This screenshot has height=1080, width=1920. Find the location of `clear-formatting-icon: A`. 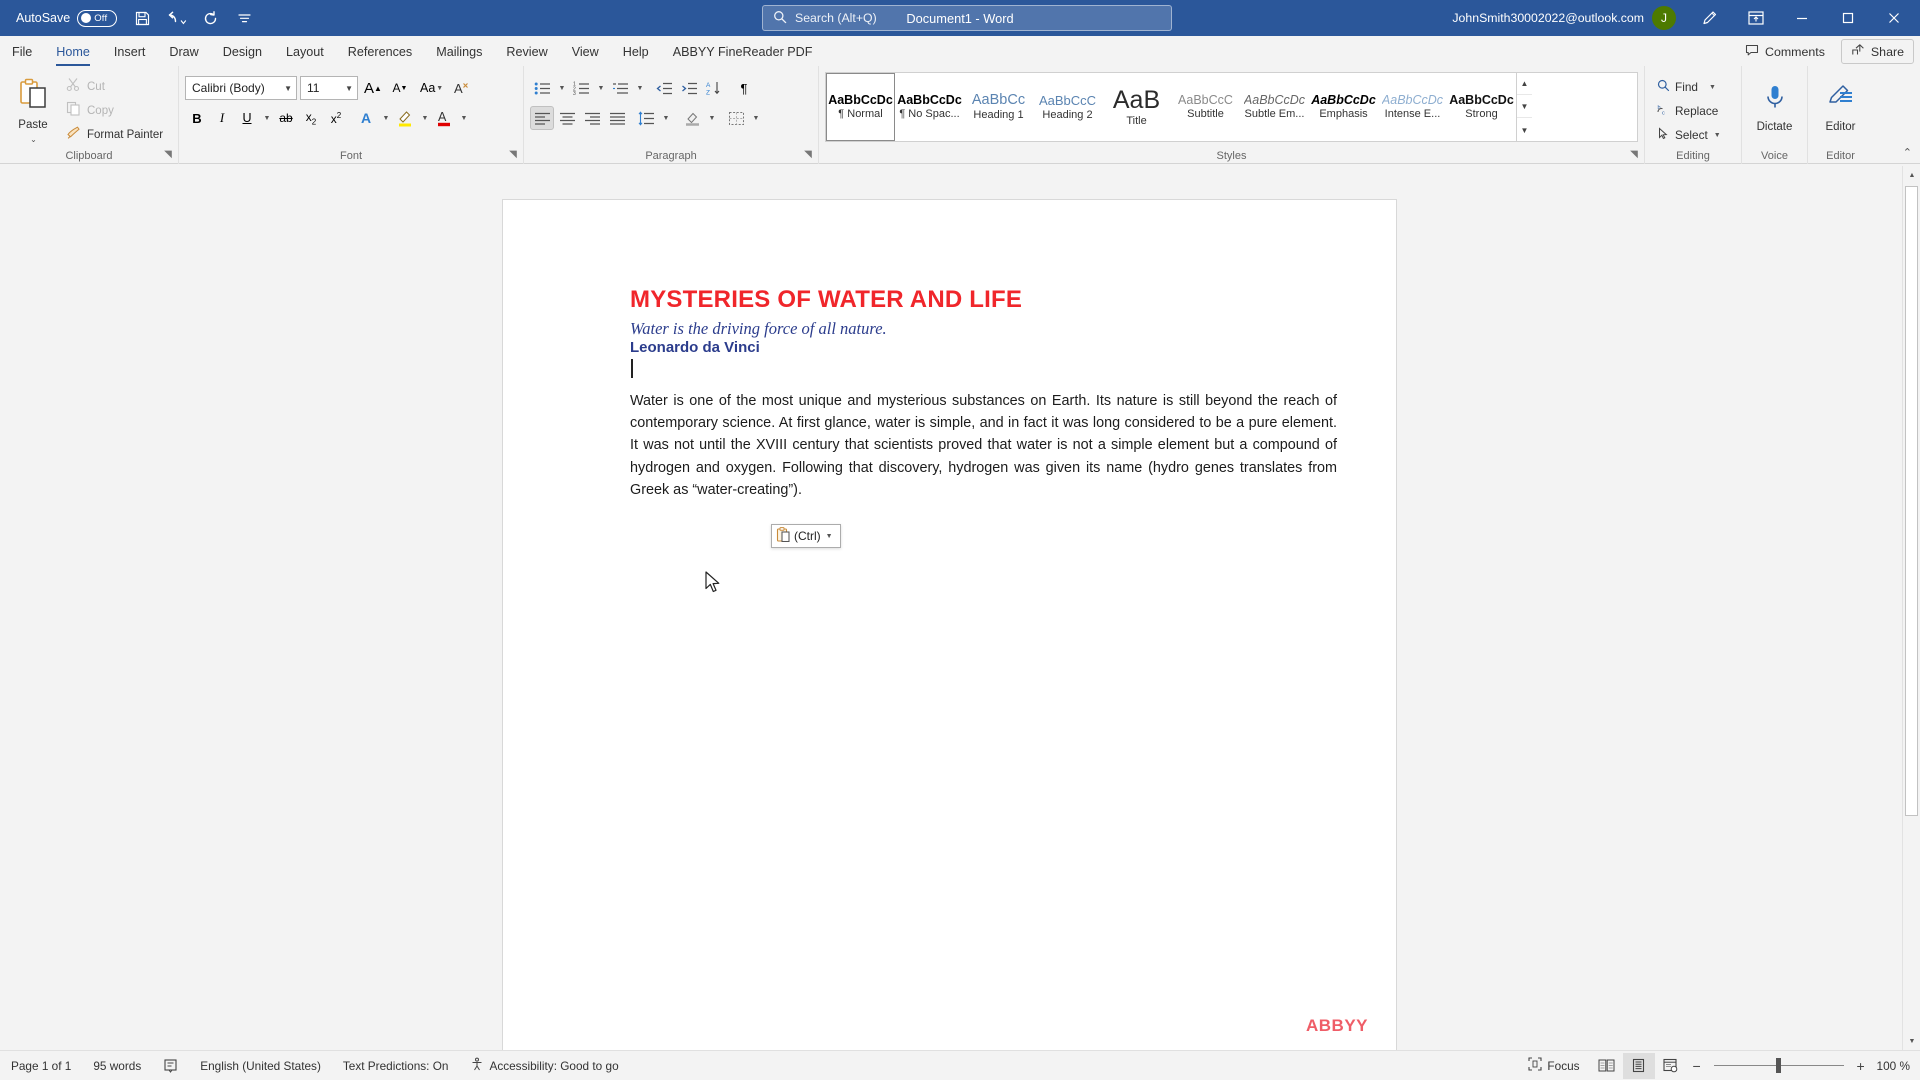

clear-formatting-icon: A is located at coordinates (463, 88).